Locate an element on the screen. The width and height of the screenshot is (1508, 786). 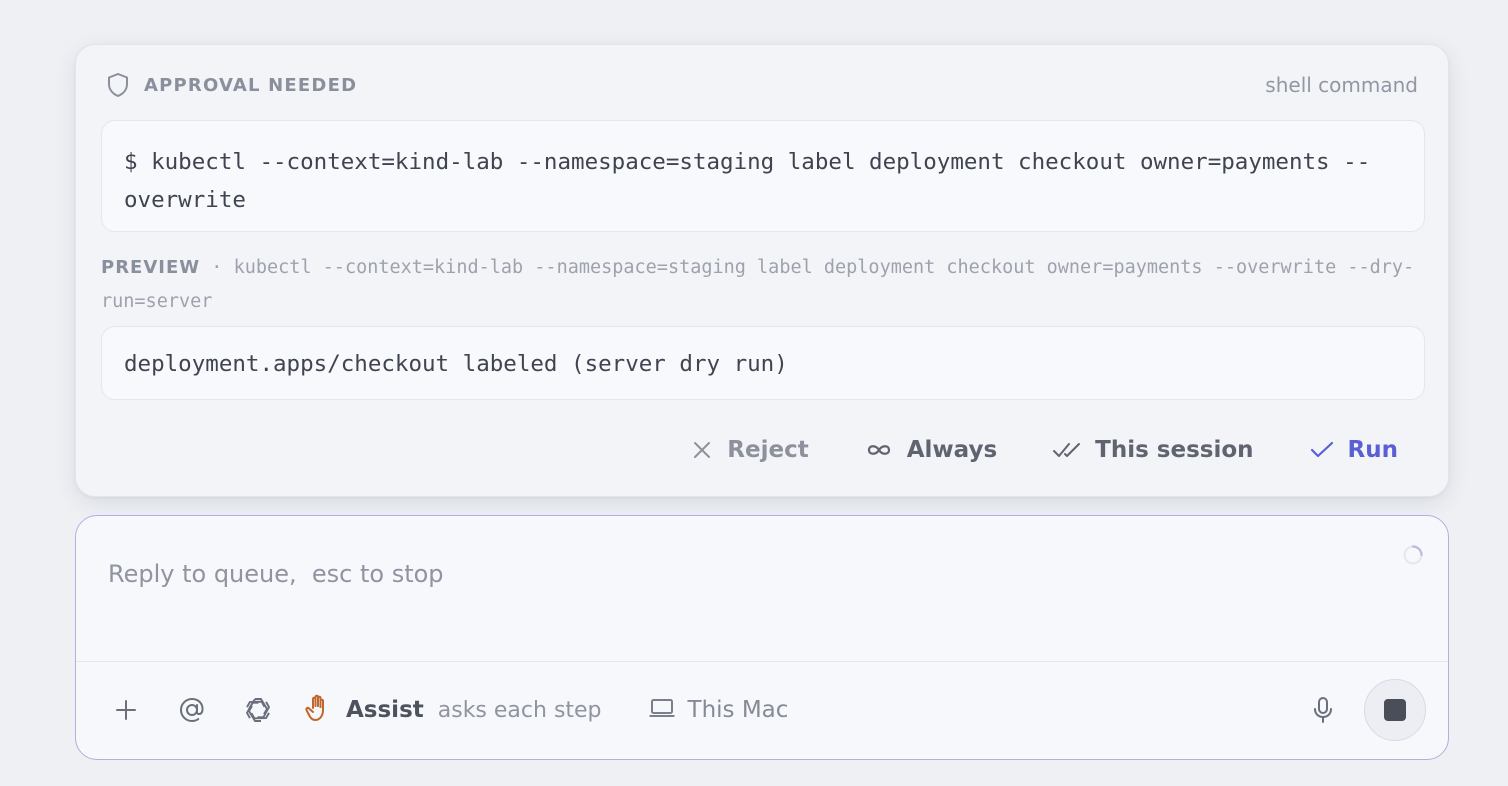
machine-selector: This Mac is located at coordinates (718, 710).